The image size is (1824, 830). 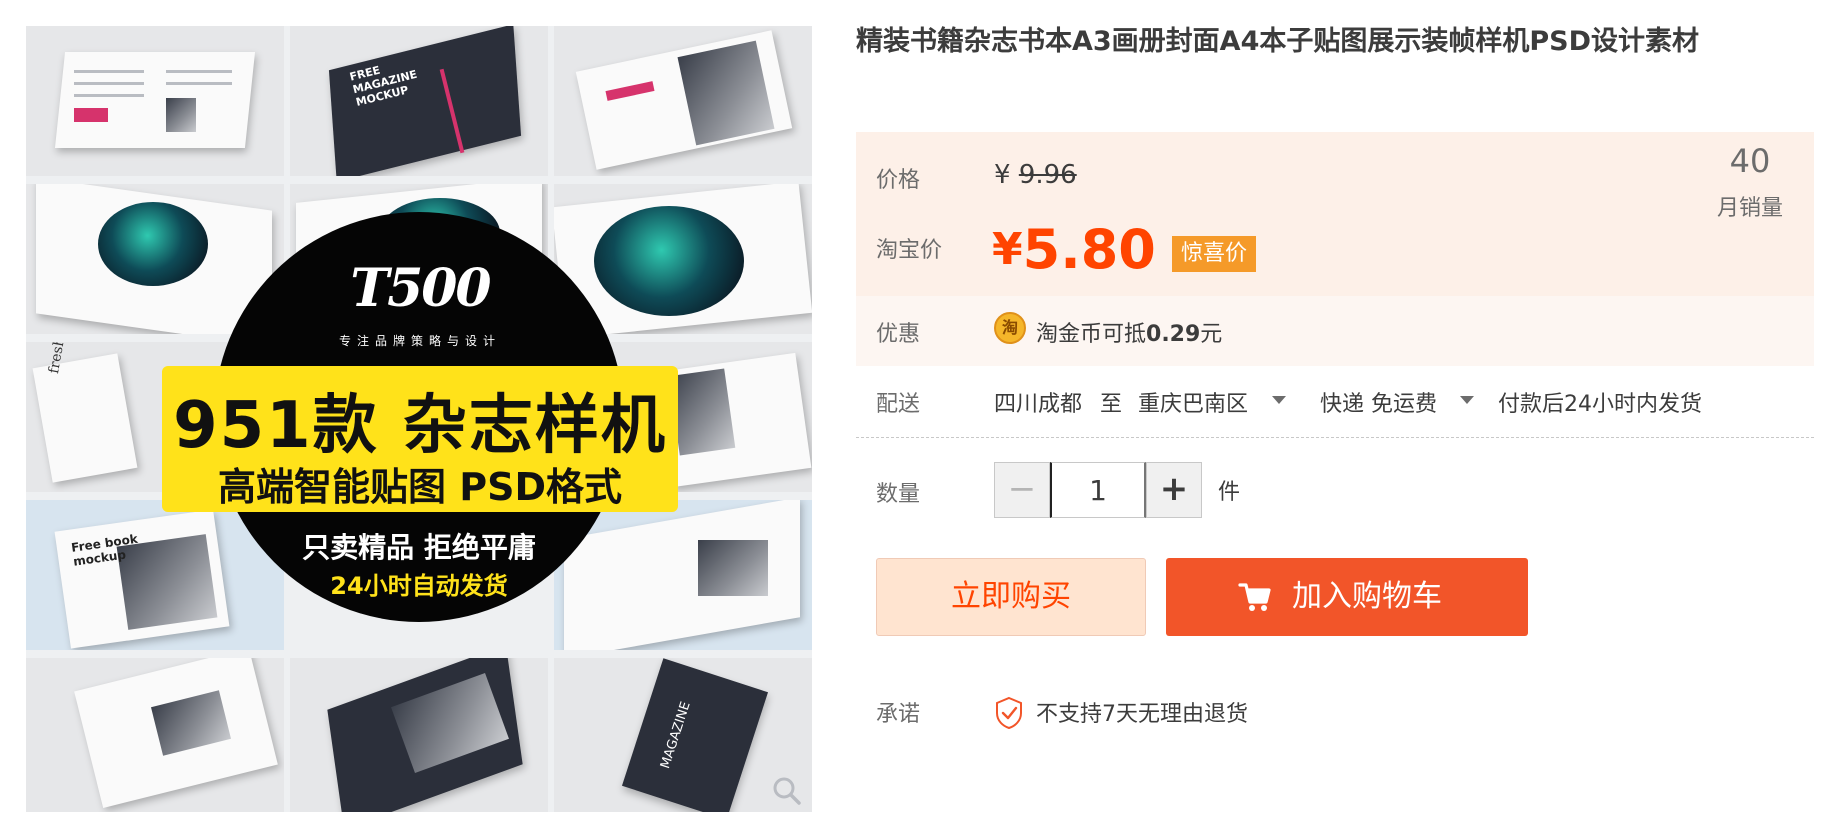 I want to click on banner-slogan: 只卖精品 拒绝平庸, so click(x=419, y=547).